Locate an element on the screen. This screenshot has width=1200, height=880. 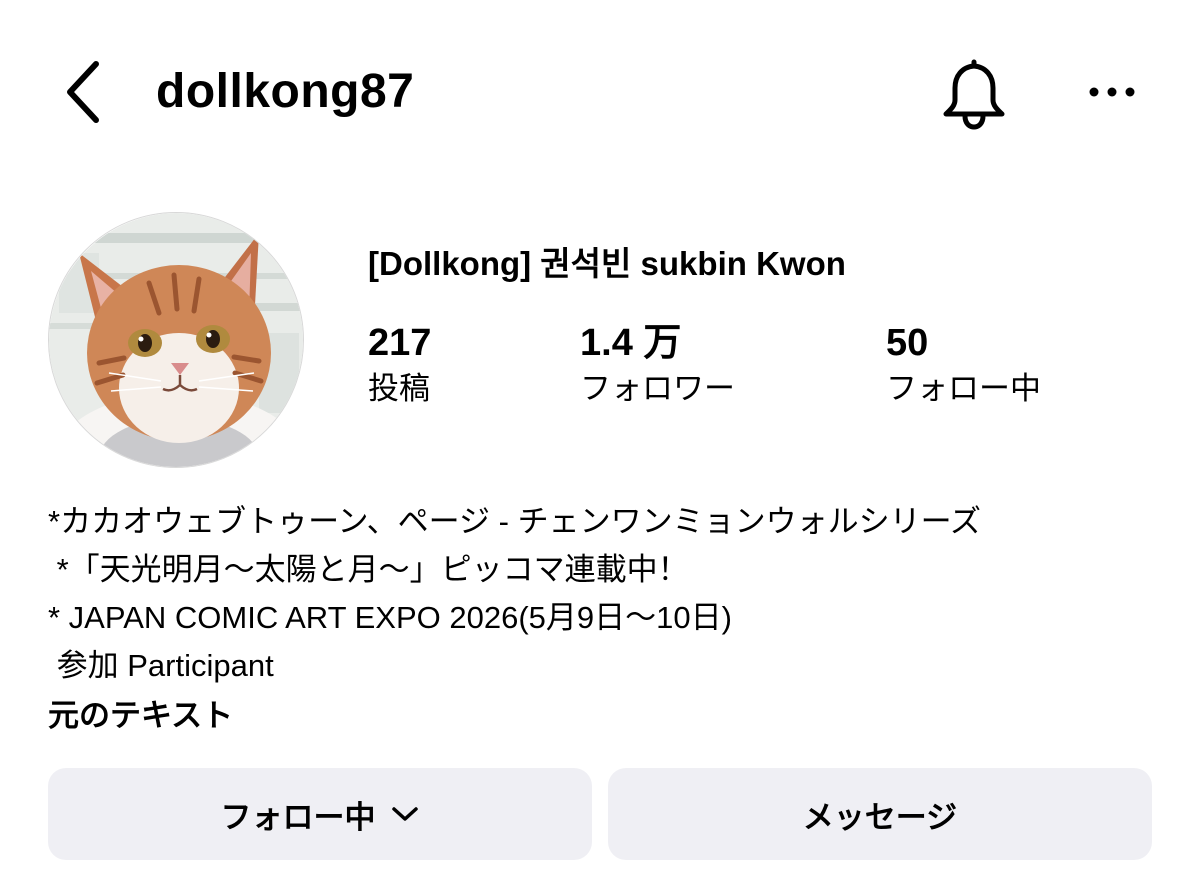
following-count: 50 is located at coordinates (907, 343).